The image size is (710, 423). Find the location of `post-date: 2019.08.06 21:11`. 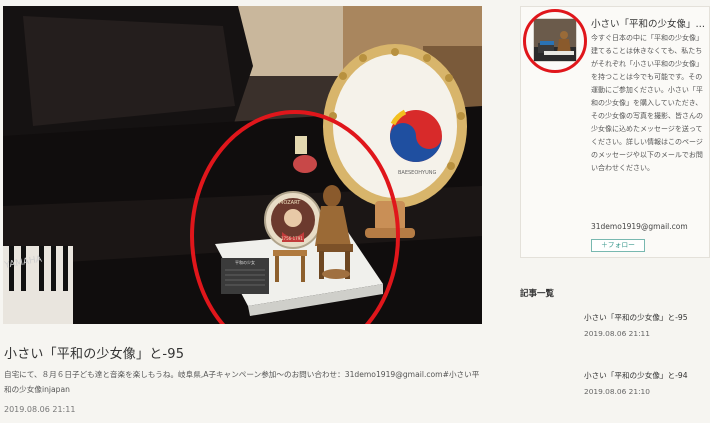

post-date: 2019.08.06 21:11 is located at coordinates (40, 409).